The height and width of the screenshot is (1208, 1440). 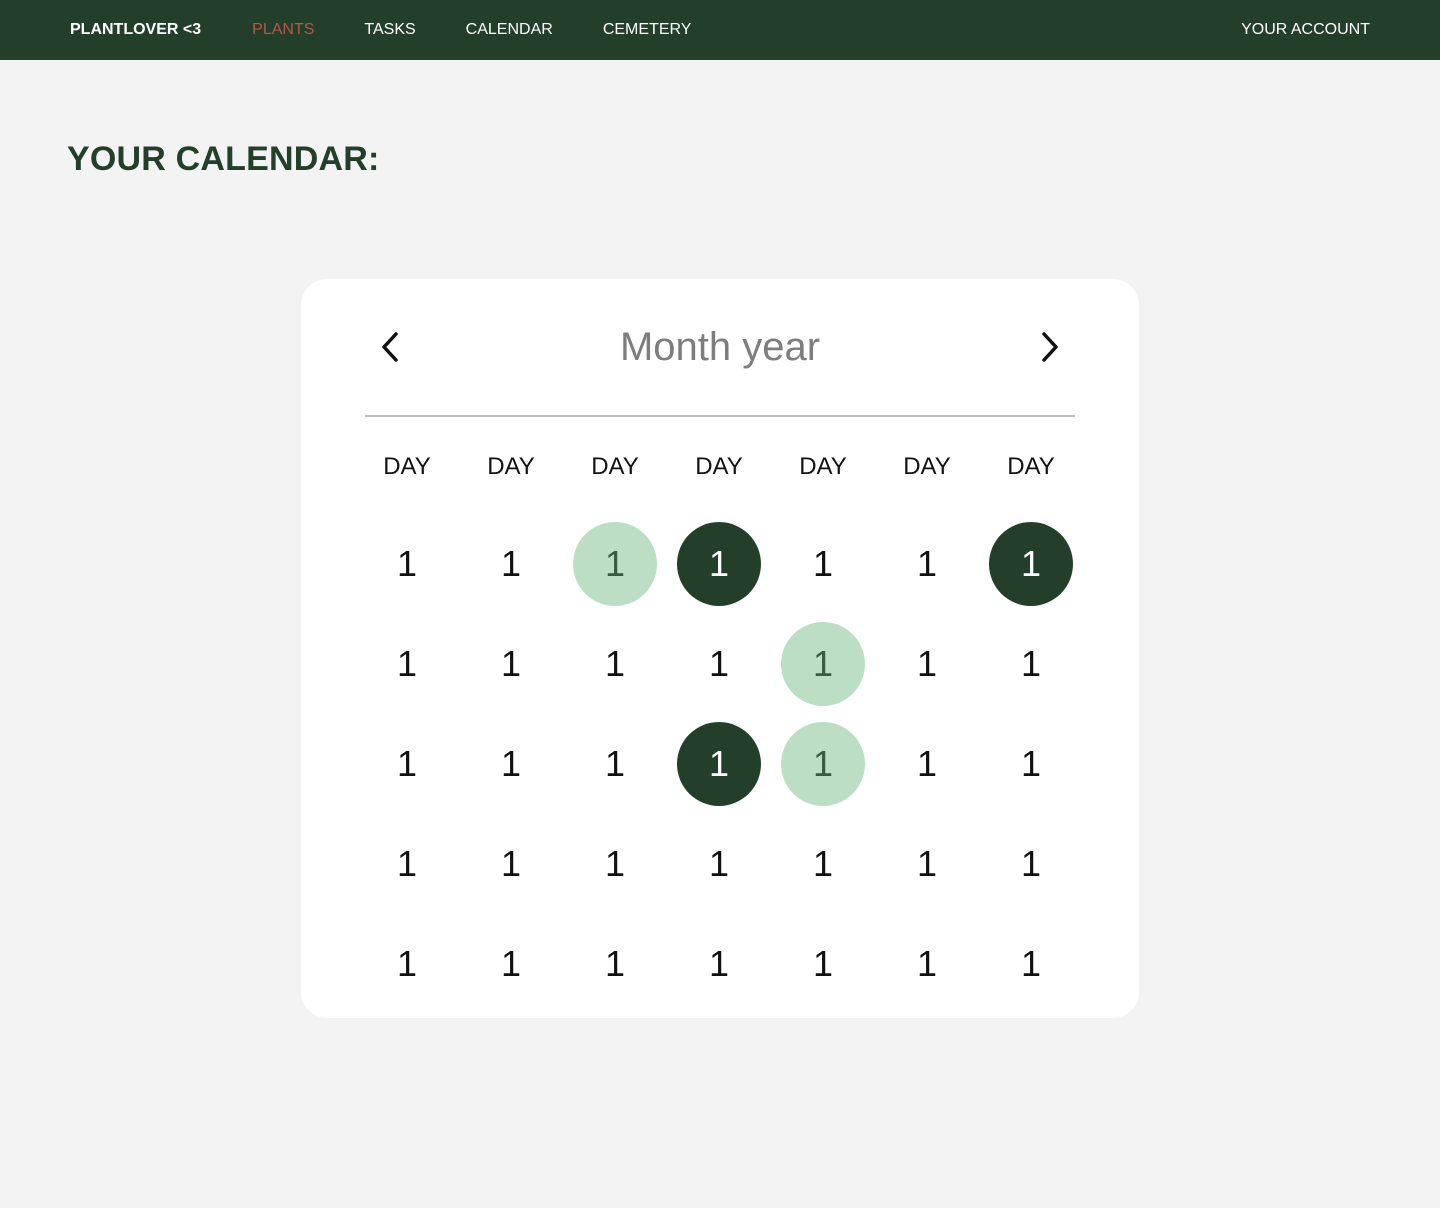 I want to click on weekday-header-row: DAY DAY DAY DAY DAY DAY DAY, so click(x=729, y=467).